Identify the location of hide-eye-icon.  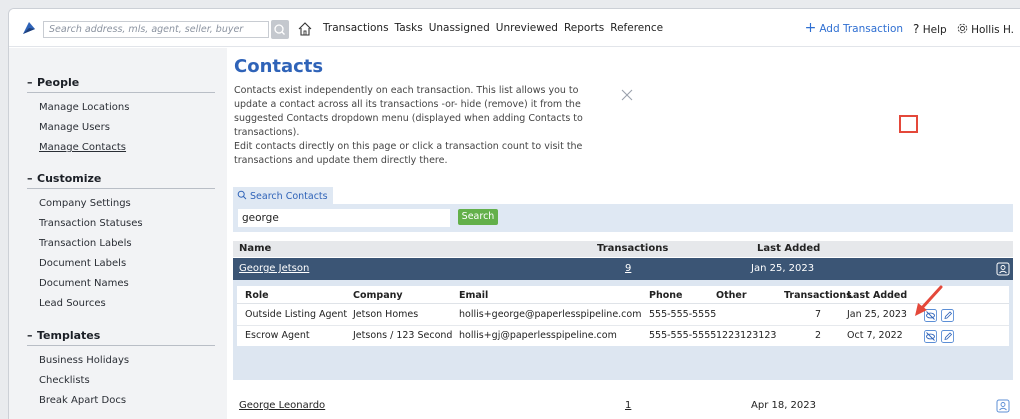
(930, 336).